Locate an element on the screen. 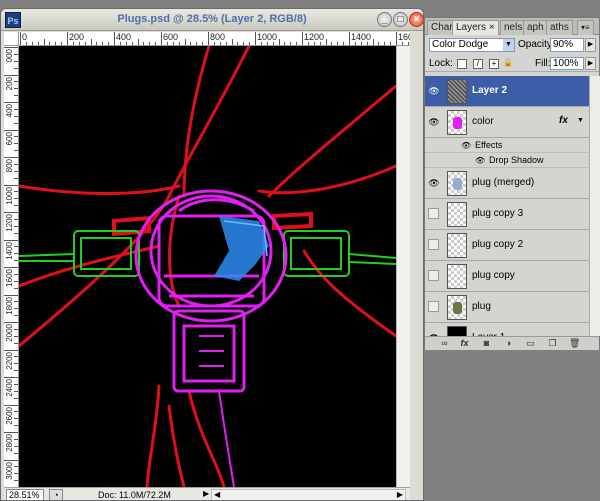 The width and height of the screenshot is (600, 501). ruler-label: 800 is located at coordinates (9, 166).